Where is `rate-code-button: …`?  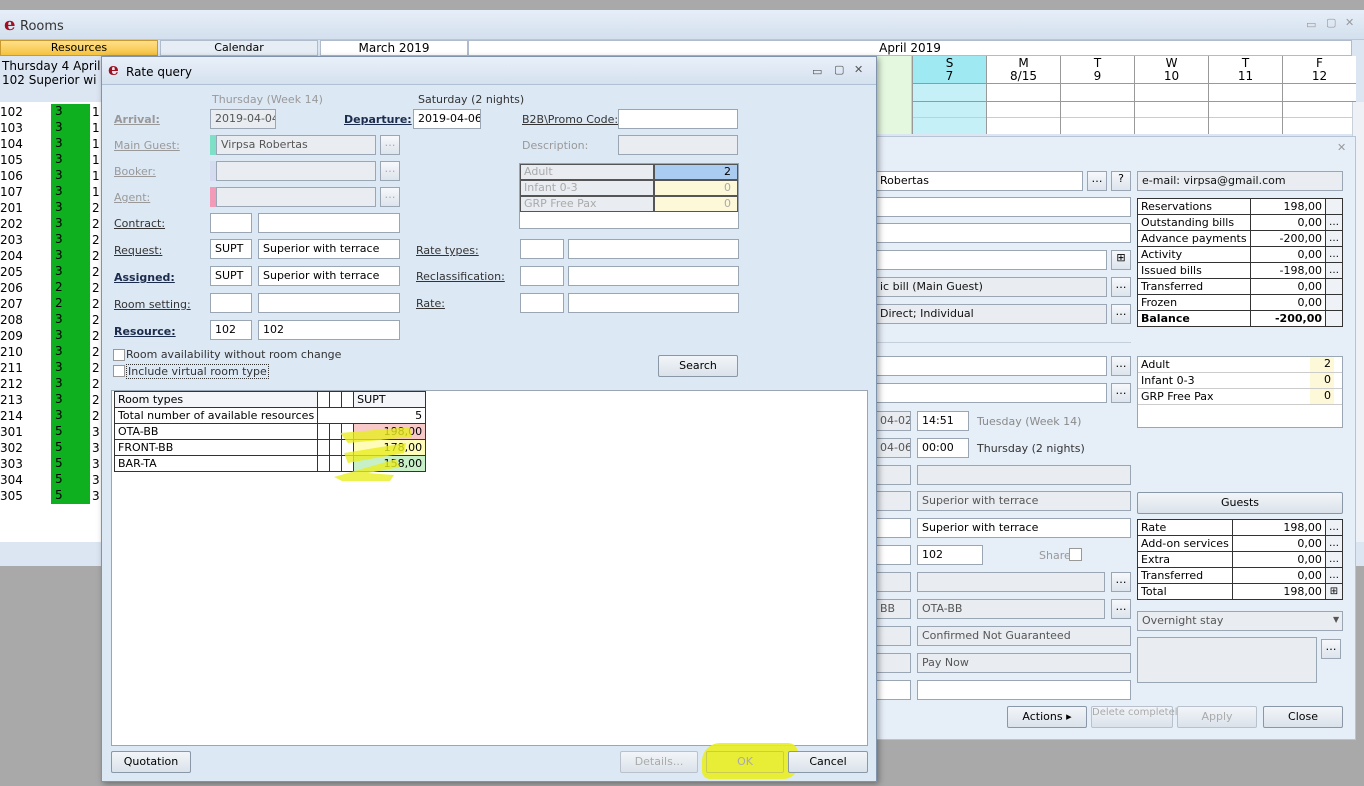 rate-code-button: … is located at coordinates (1121, 609).